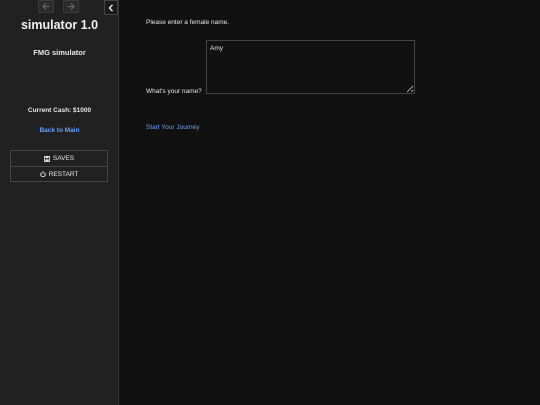  What do you see at coordinates (310, 67) in the screenshot?
I see `name-input: Amy` at bounding box center [310, 67].